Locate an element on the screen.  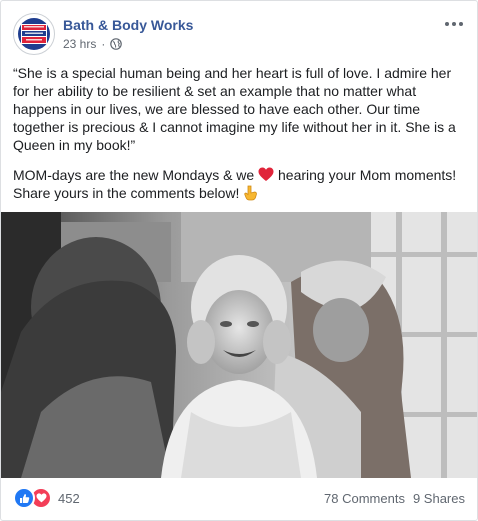
page-avatar is located at coordinates (34, 34).